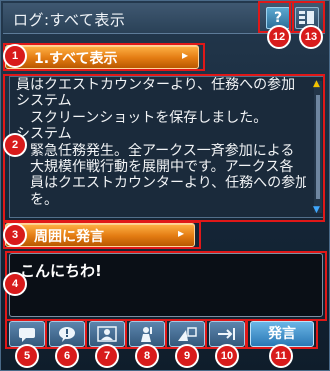 Image resolution: width=330 pixels, height=371 pixels. What do you see at coordinates (15, 284) in the screenshot?
I see `callout-marker: 4` at bounding box center [15, 284].